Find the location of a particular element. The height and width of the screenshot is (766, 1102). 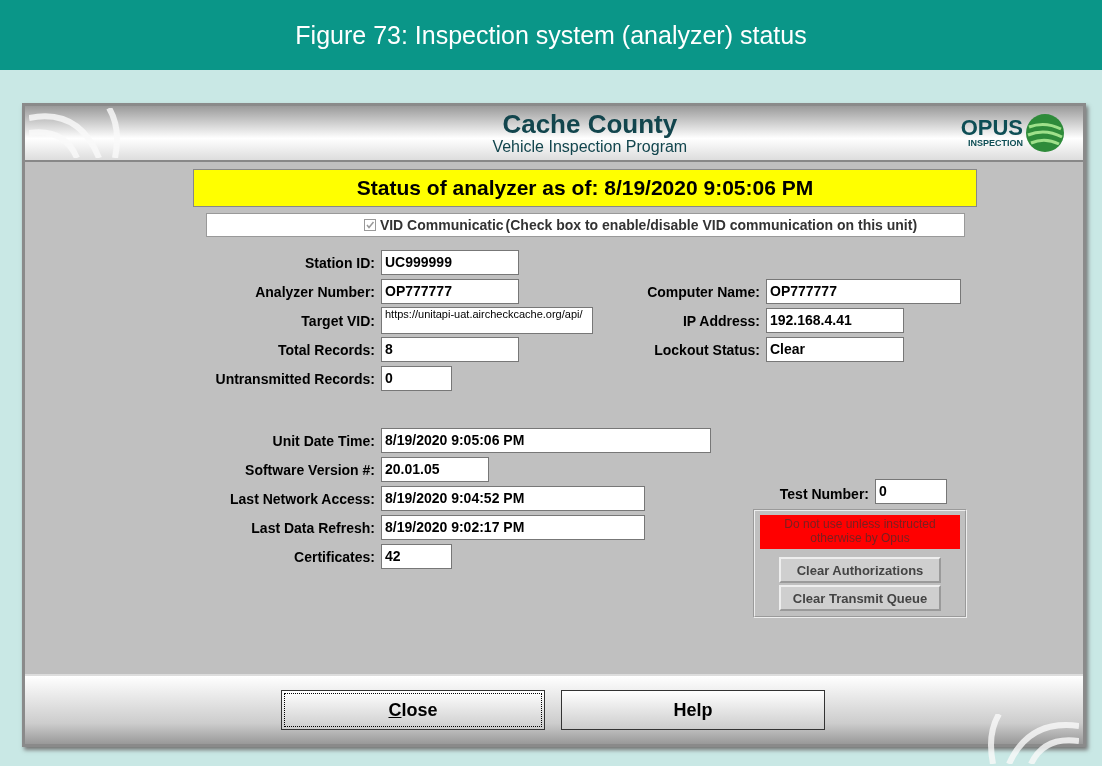

test-number-field: 0 is located at coordinates (911, 491).